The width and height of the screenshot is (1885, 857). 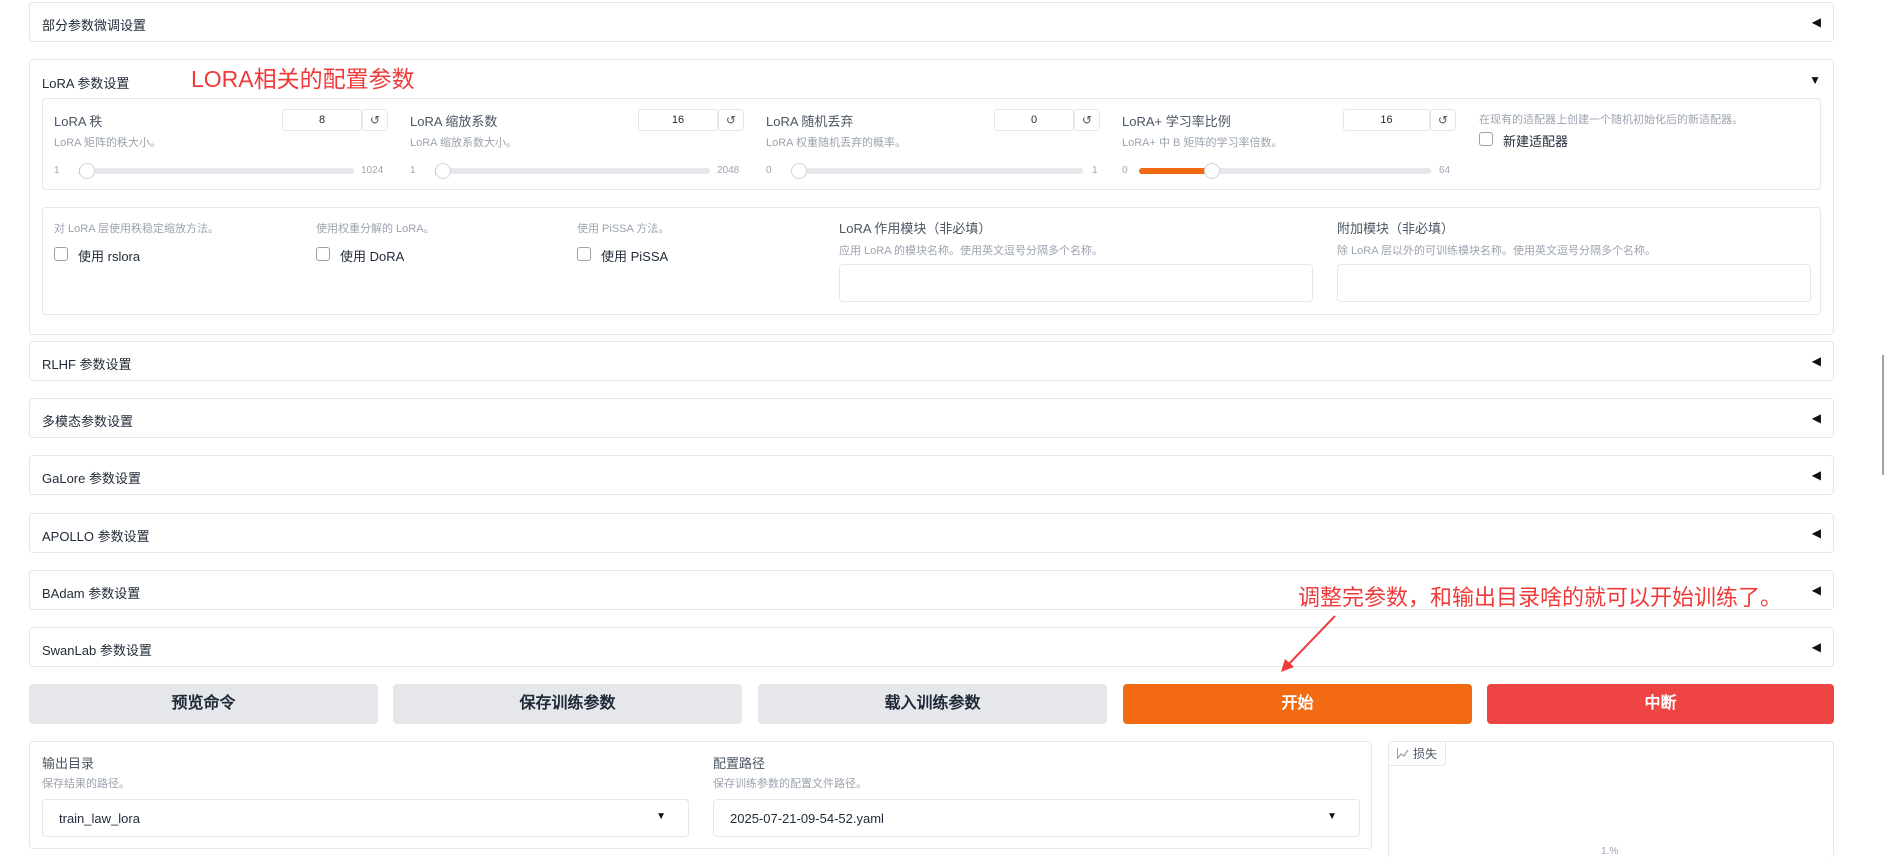 I want to click on lora-alpha-input: 16, so click(x=678, y=120).